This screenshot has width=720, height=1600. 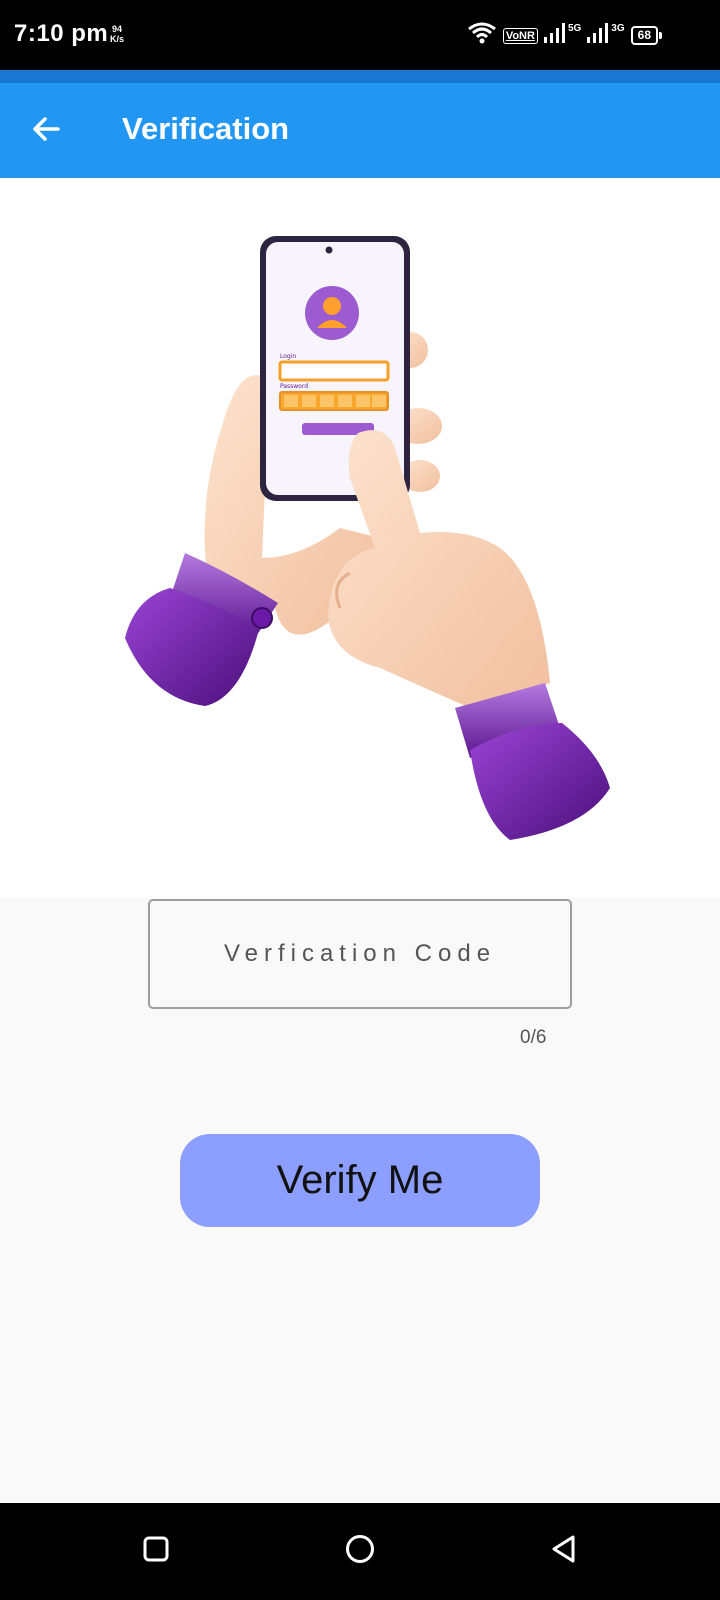 What do you see at coordinates (288, 356) in the screenshot?
I see `phone-login-label: Login` at bounding box center [288, 356].